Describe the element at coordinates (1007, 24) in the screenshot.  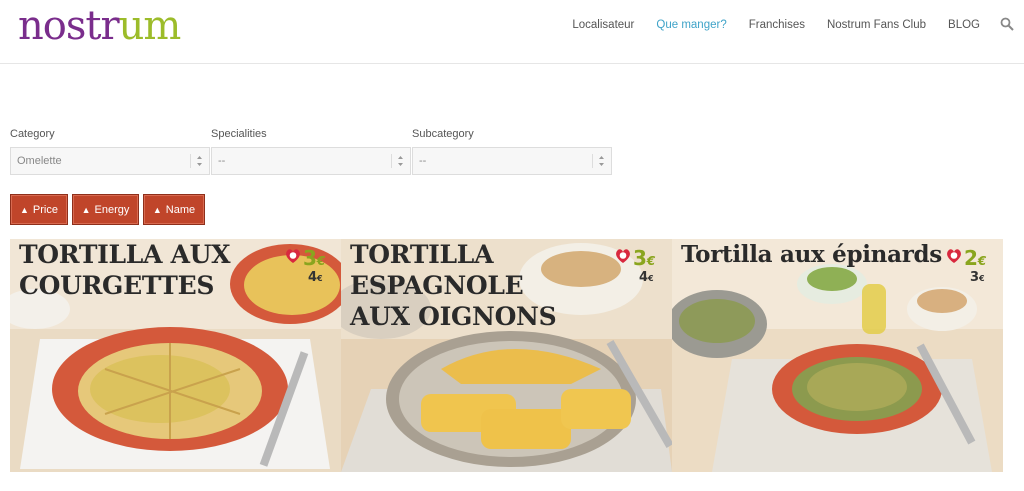
I see `magnifier-icon` at that location.